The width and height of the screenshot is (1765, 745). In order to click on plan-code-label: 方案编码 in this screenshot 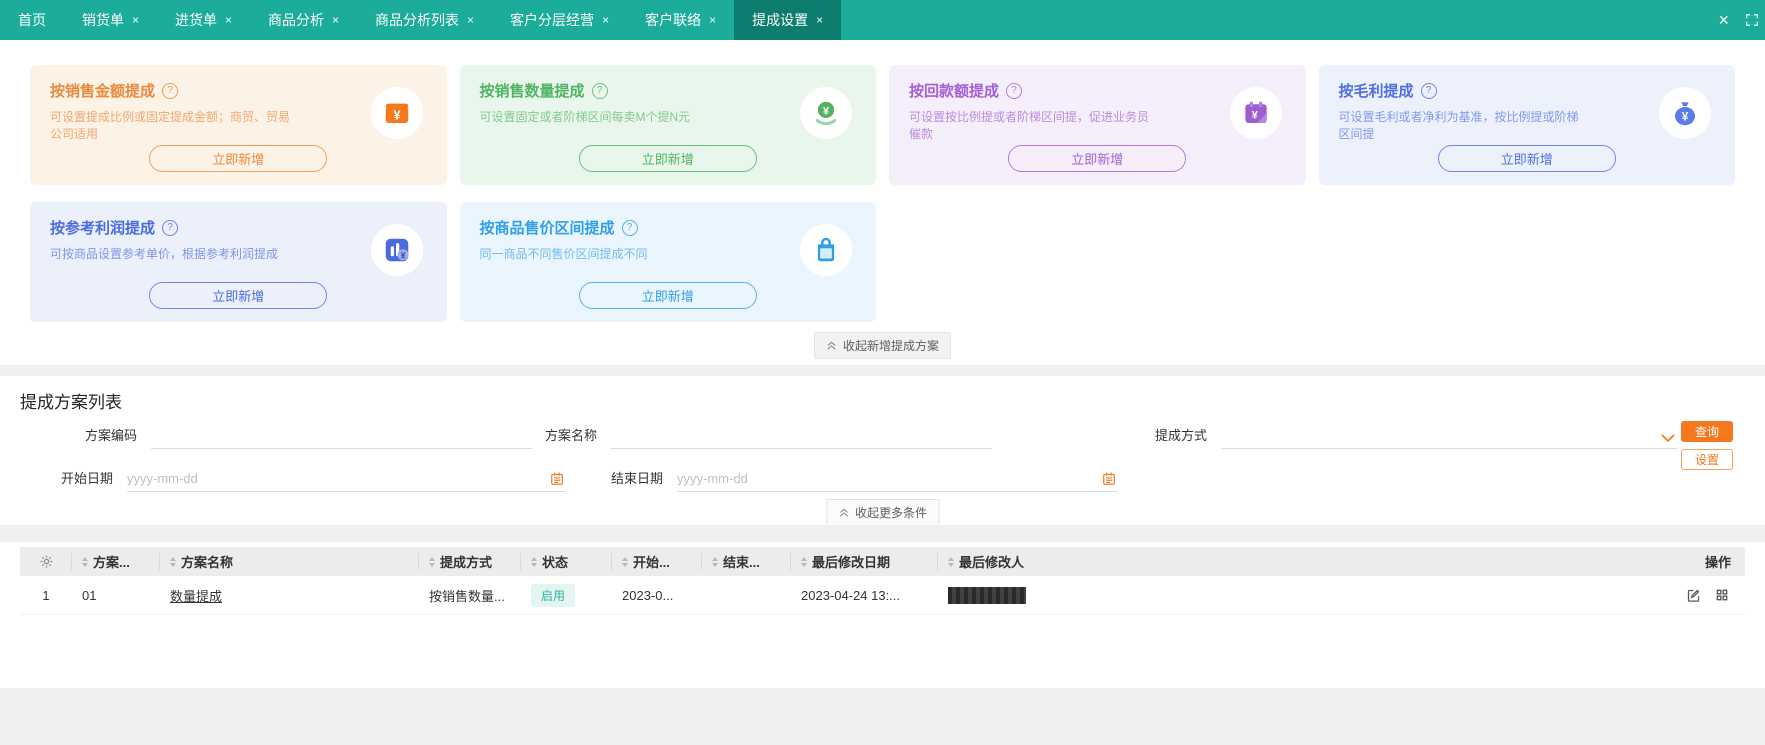, I will do `click(111, 435)`.